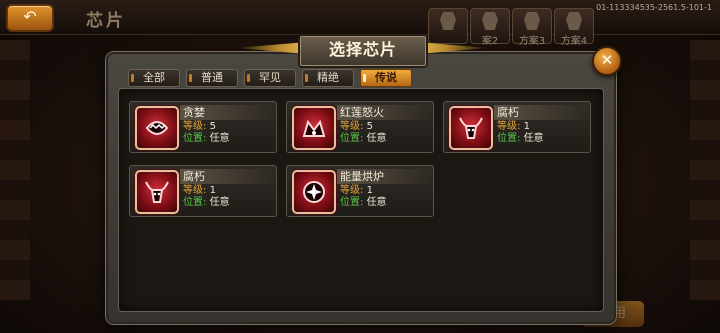 The height and width of the screenshot is (333, 720). What do you see at coordinates (360, 17) in the screenshot?
I see `top-bar: ↶ 芯片 01-113334535-2561.5-101-1` at bounding box center [360, 17].